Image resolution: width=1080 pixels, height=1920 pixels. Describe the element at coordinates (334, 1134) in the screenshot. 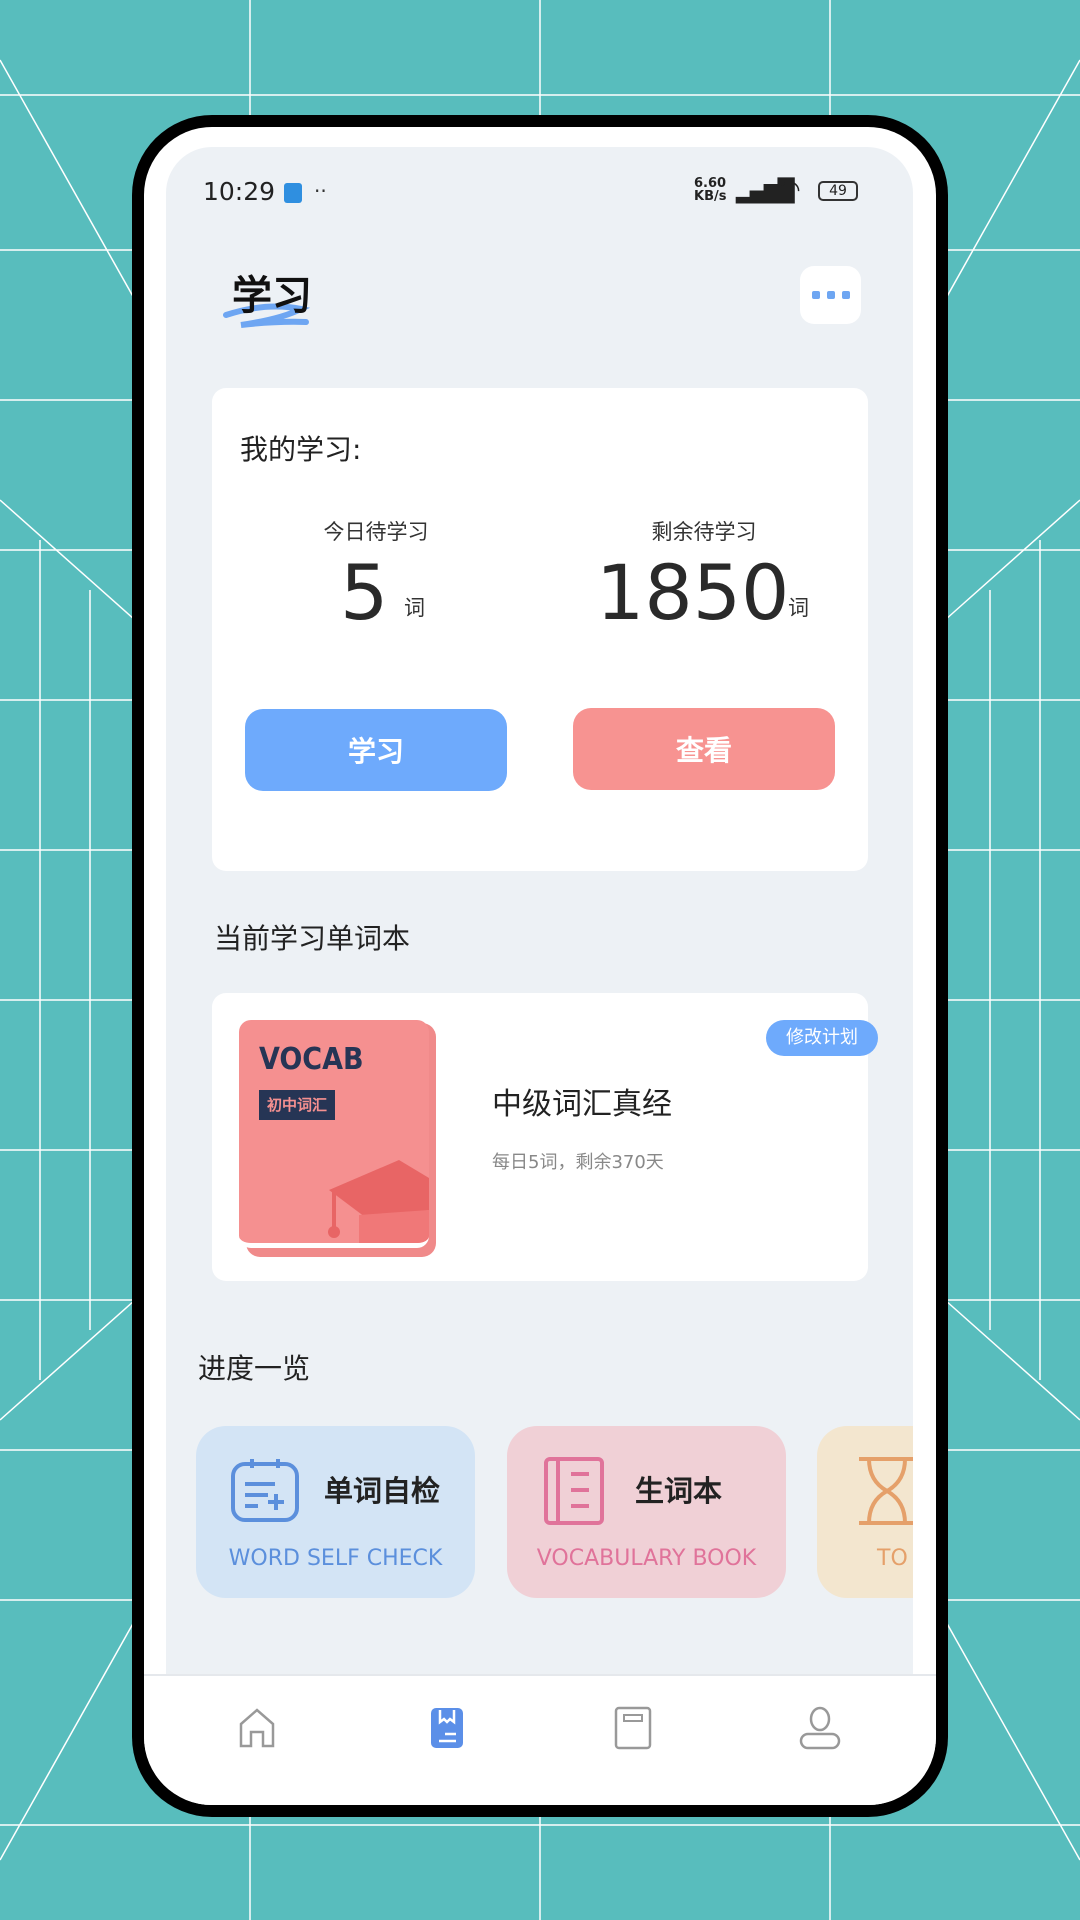

I see `book-cover-image: VOCAB 初中词汇` at that location.